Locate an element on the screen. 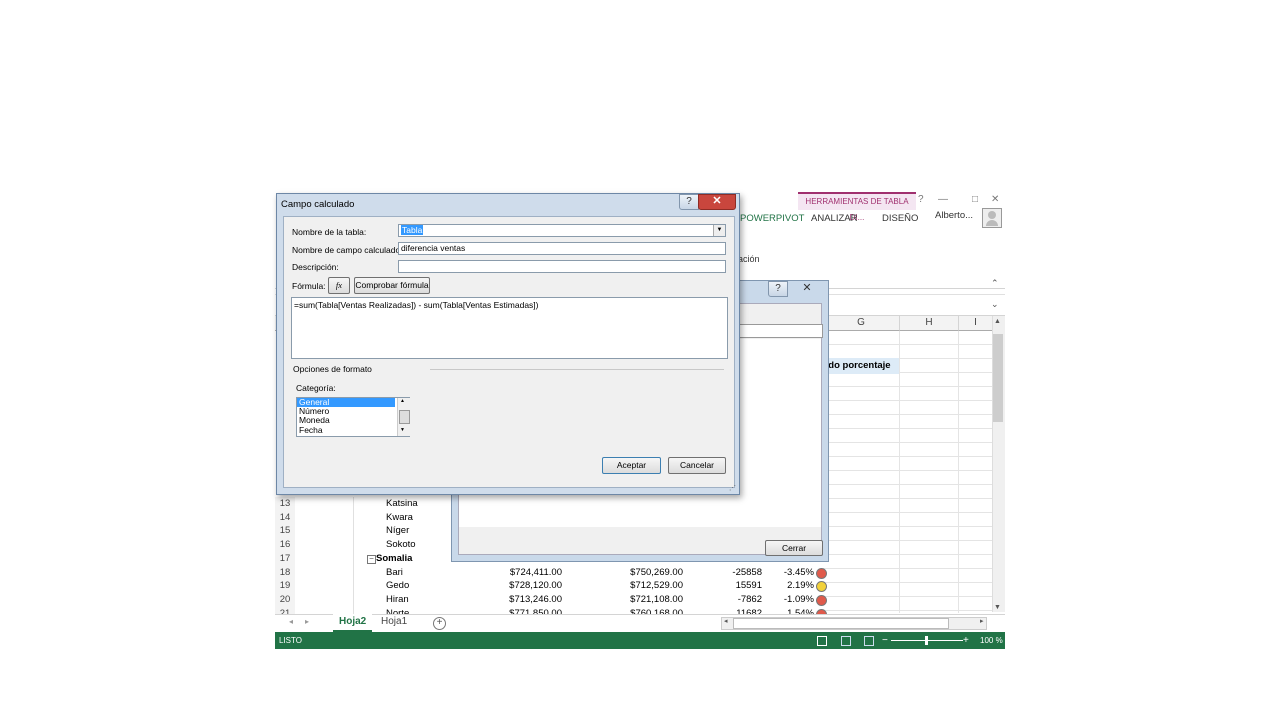 The image size is (1280, 720). description-label: Descripción: is located at coordinates (315, 267).